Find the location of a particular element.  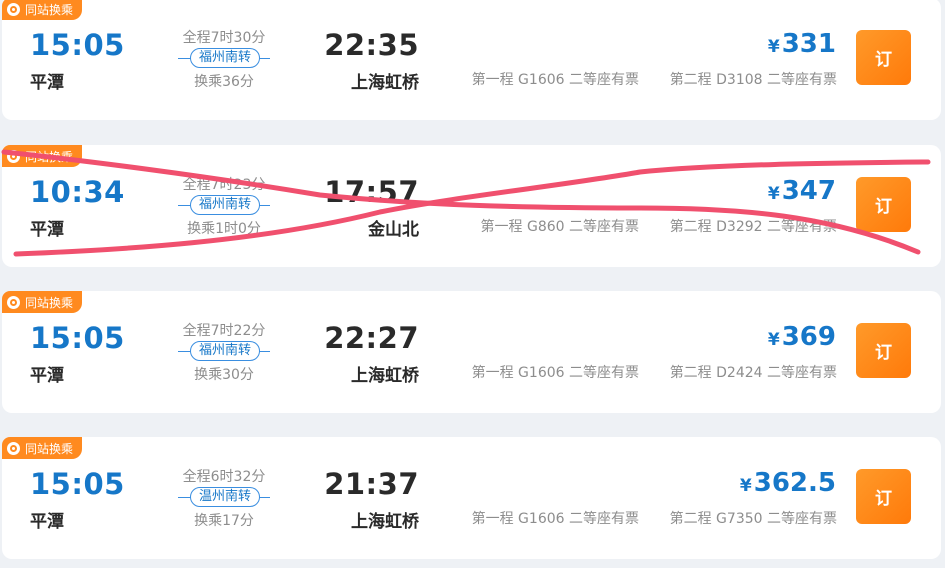

arrival-time: 22:27 is located at coordinates (371, 338).